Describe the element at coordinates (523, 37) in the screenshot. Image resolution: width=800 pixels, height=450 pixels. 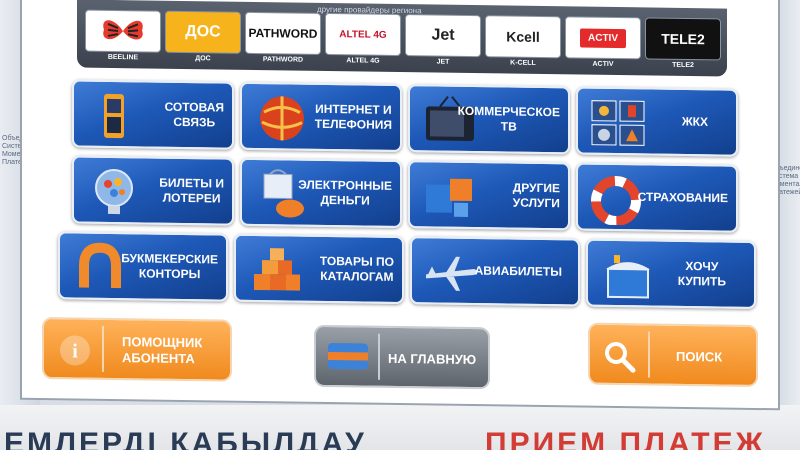
I see `kcell-logo: Kcell` at that location.